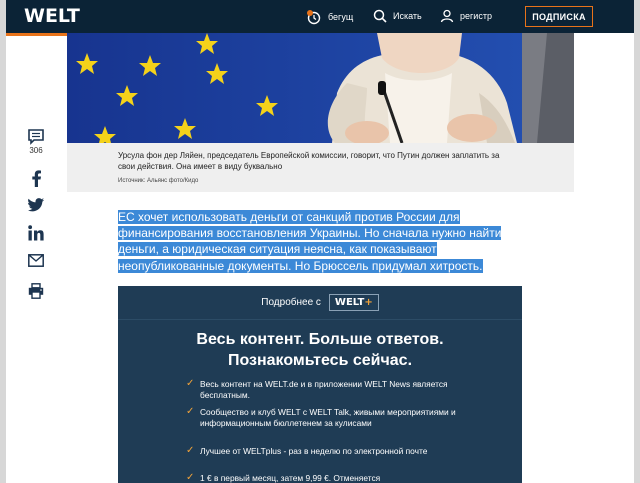 The width and height of the screenshot is (640, 483). Describe the element at coordinates (407, 16) in the screenshot. I see `search-label: Искать` at that location.